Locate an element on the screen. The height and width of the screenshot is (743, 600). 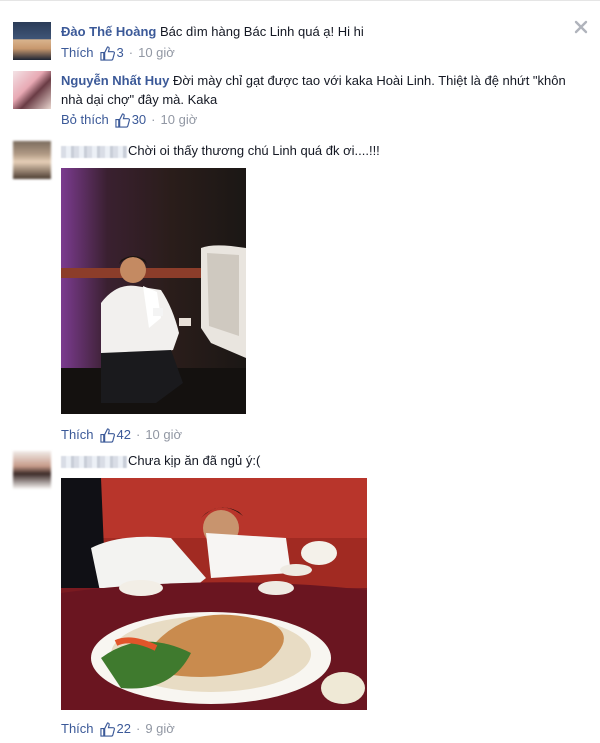
unlike-link: Bỏ thích is located at coordinates (85, 120).